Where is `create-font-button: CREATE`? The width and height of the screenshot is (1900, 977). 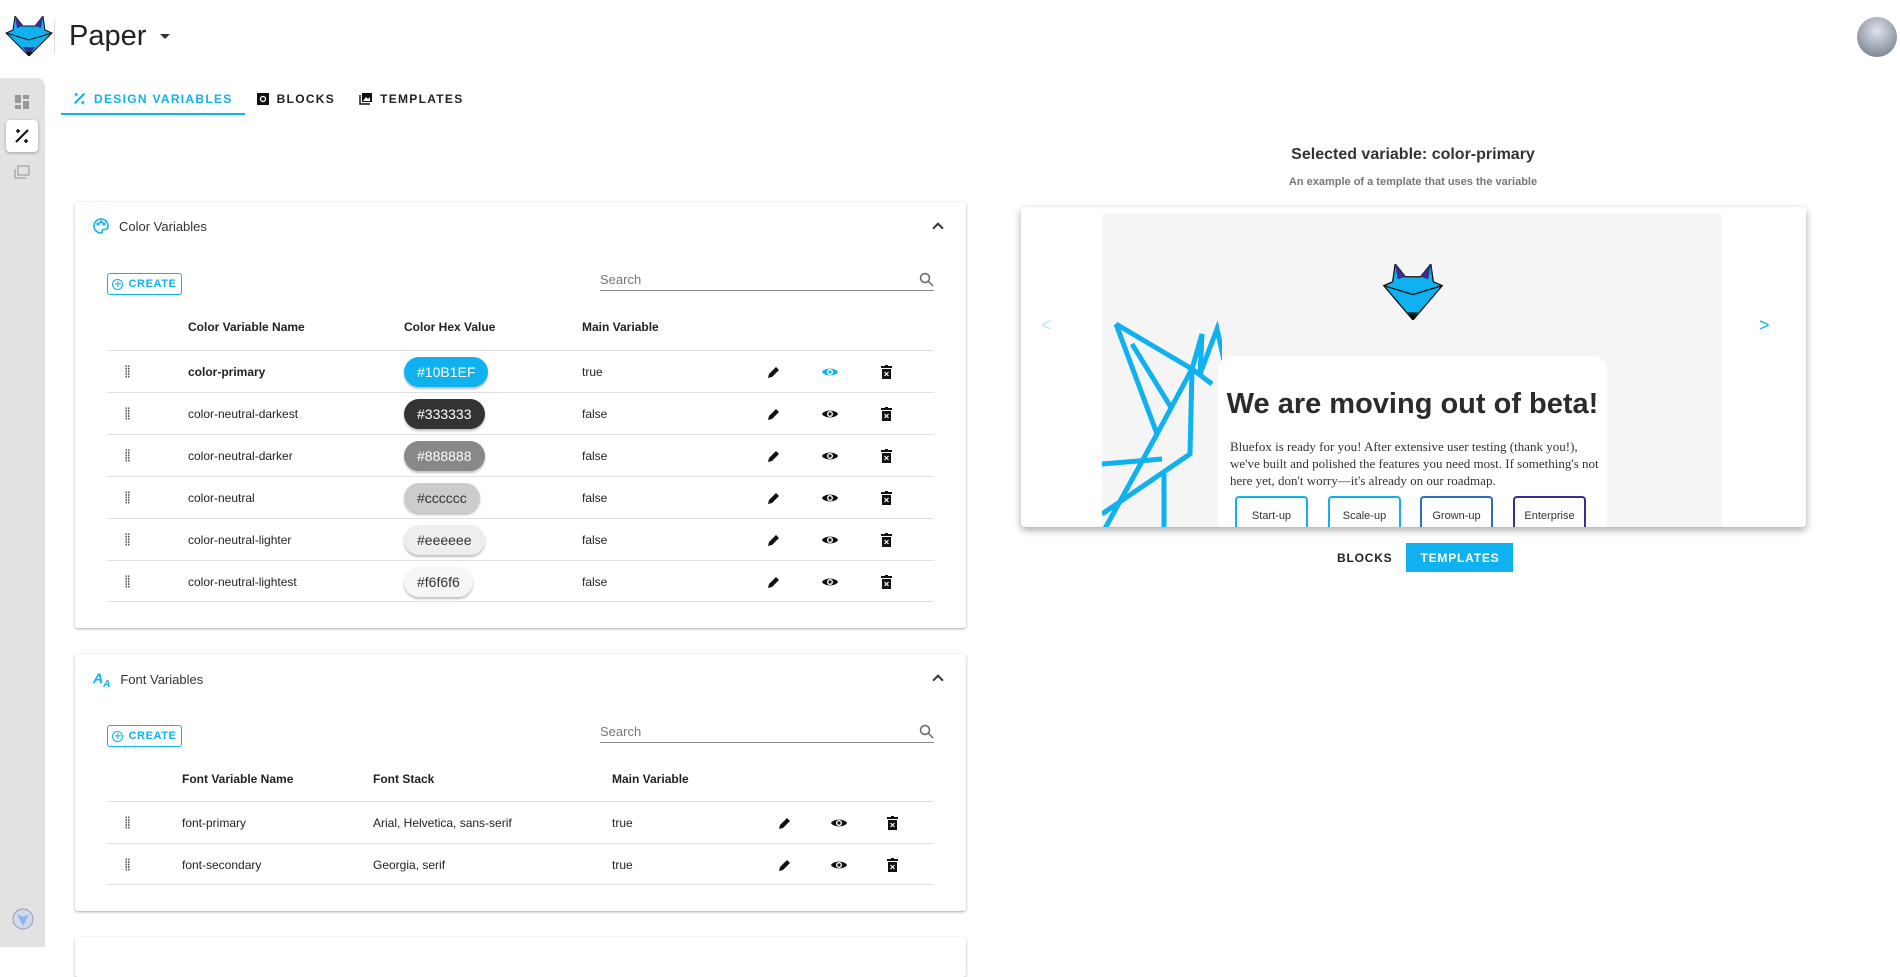 create-font-button: CREATE is located at coordinates (144, 736).